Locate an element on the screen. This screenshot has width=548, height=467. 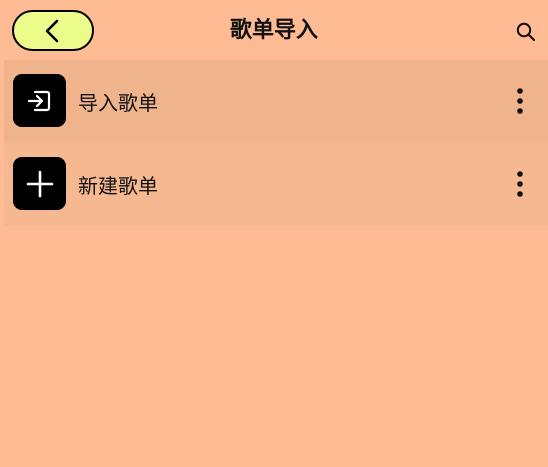
chevron-left-icon is located at coordinates (52, 30).